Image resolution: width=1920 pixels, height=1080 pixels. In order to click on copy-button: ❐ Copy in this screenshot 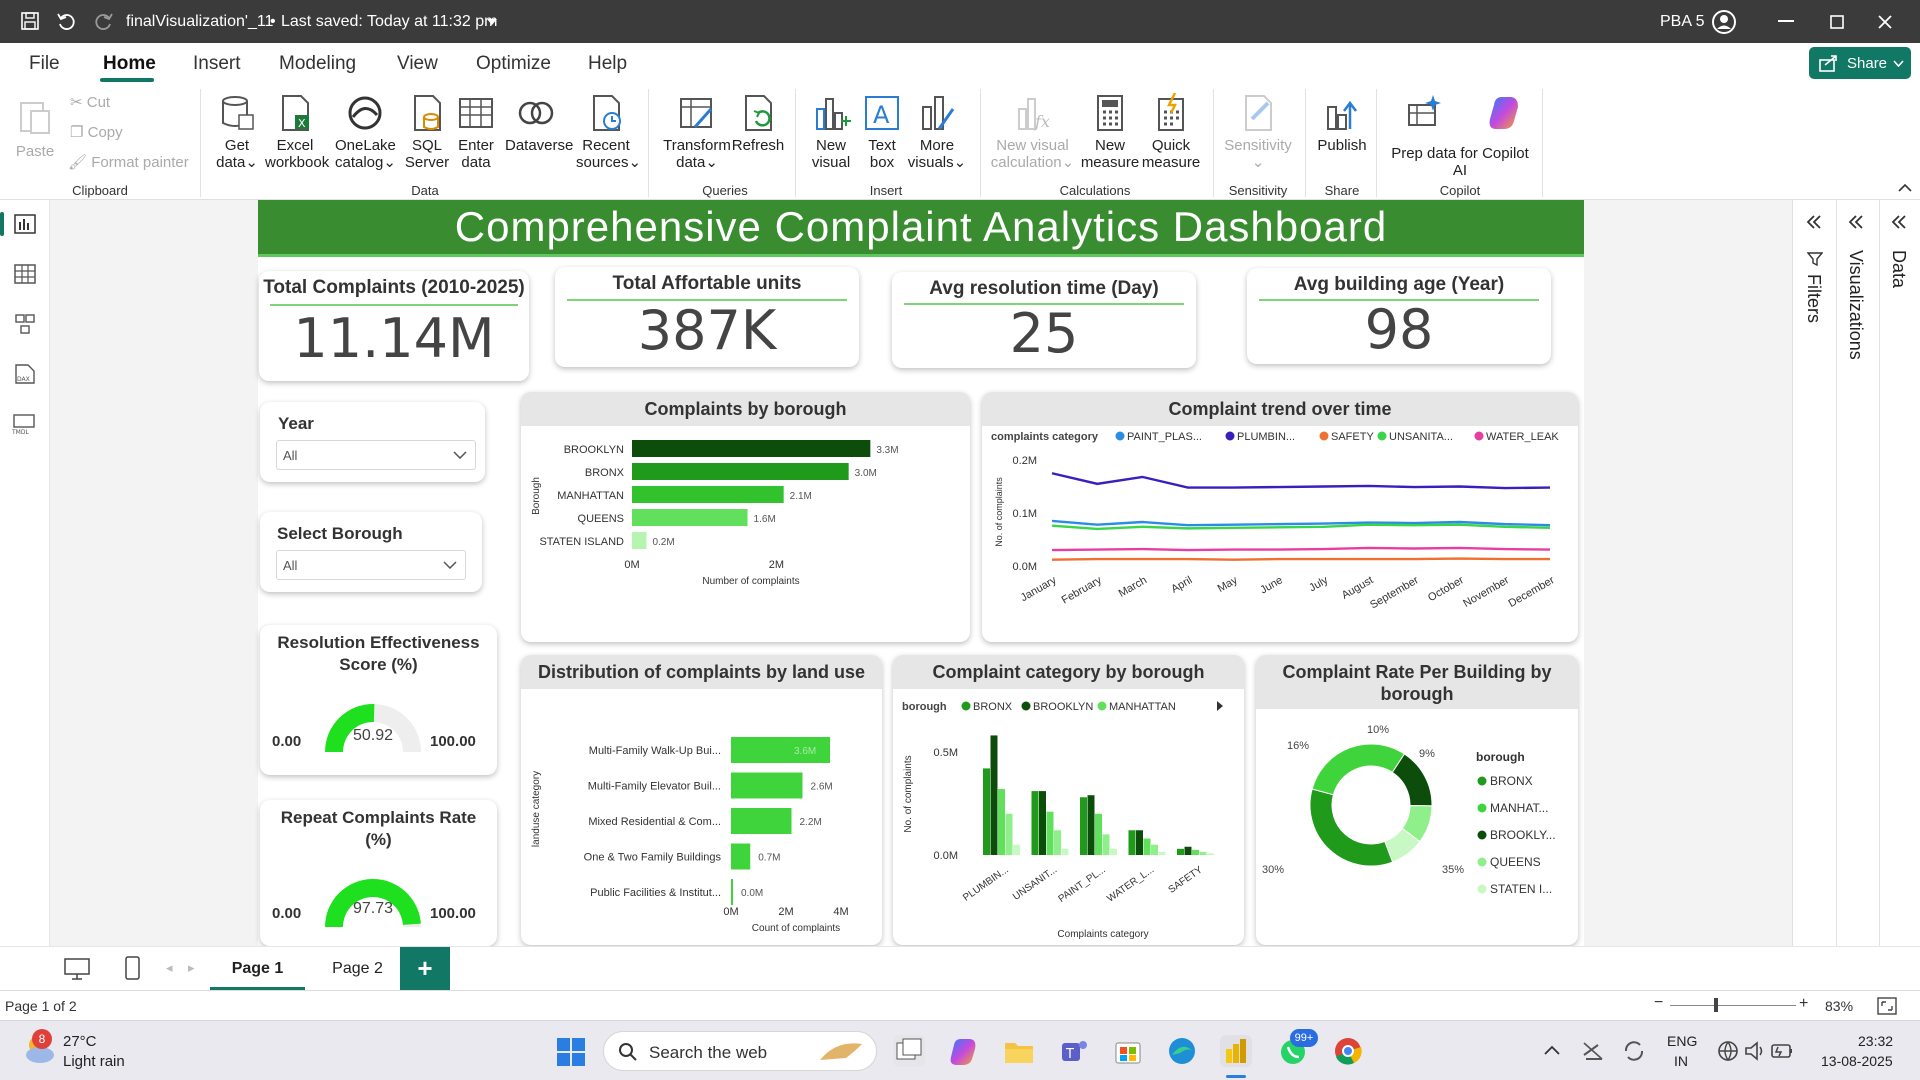, I will do `click(96, 132)`.